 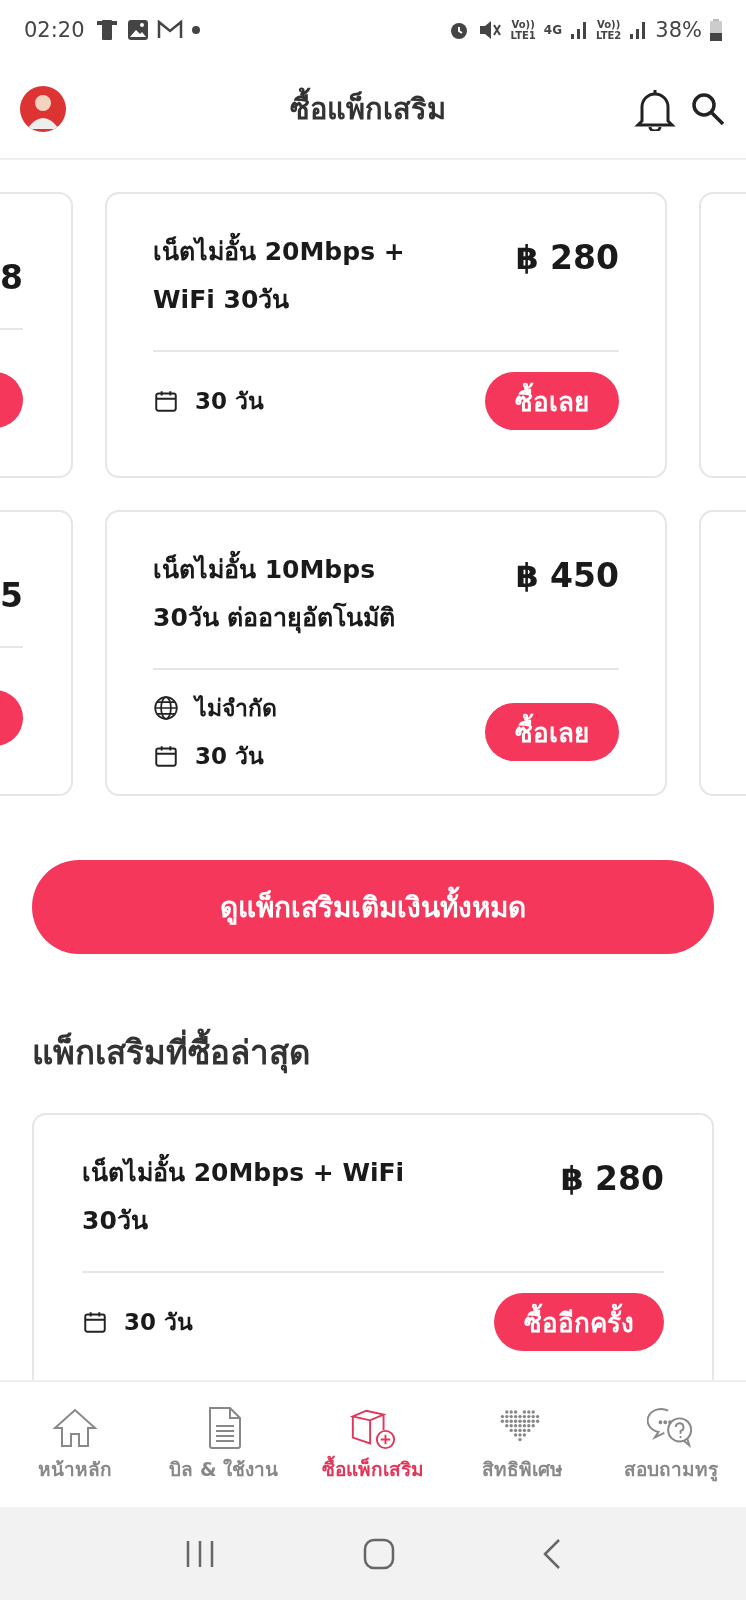 I want to click on dot-icon, so click(x=195, y=30).